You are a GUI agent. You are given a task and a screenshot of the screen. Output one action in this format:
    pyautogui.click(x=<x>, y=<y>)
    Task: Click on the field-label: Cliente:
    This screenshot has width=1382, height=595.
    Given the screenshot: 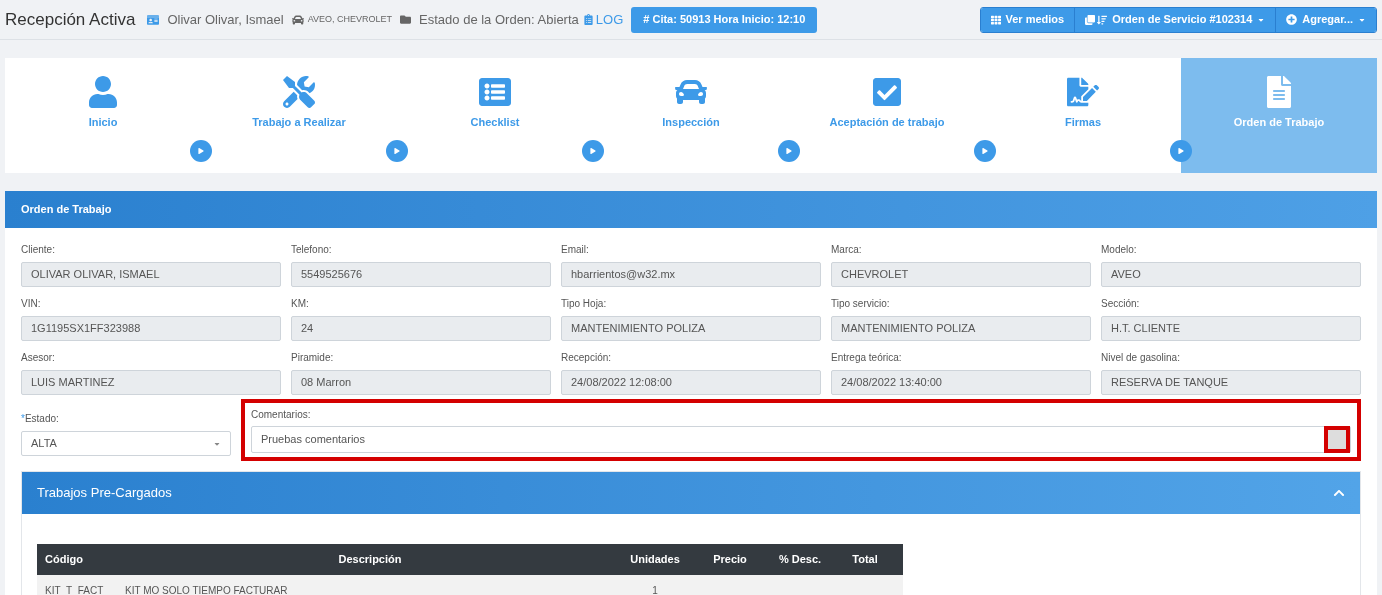 What is the action you would take?
    pyautogui.click(x=38, y=250)
    